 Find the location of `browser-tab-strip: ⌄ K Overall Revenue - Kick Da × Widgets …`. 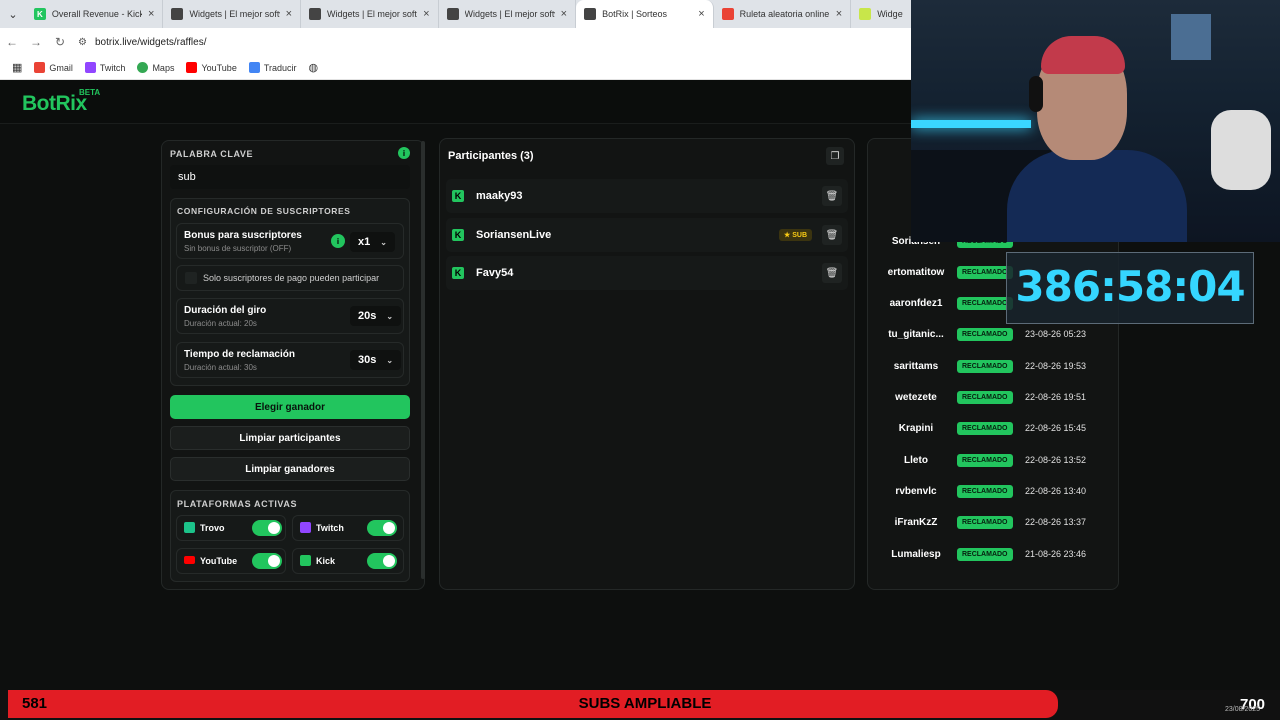

browser-tab-strip: ⌄ K Overall Revenue - Kick Da × Widgets … is located at coordinates (455, 14).